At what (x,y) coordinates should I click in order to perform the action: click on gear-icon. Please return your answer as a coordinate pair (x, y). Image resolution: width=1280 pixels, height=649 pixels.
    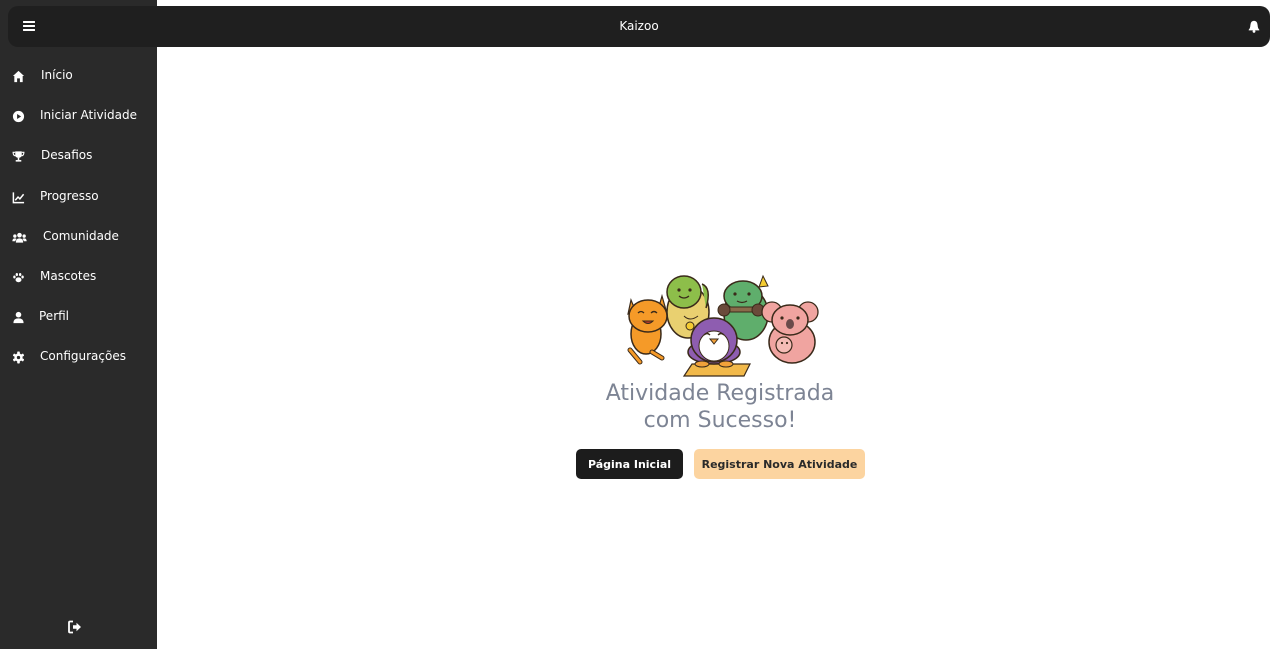
    Looking at the image, I should click on (18, 357).